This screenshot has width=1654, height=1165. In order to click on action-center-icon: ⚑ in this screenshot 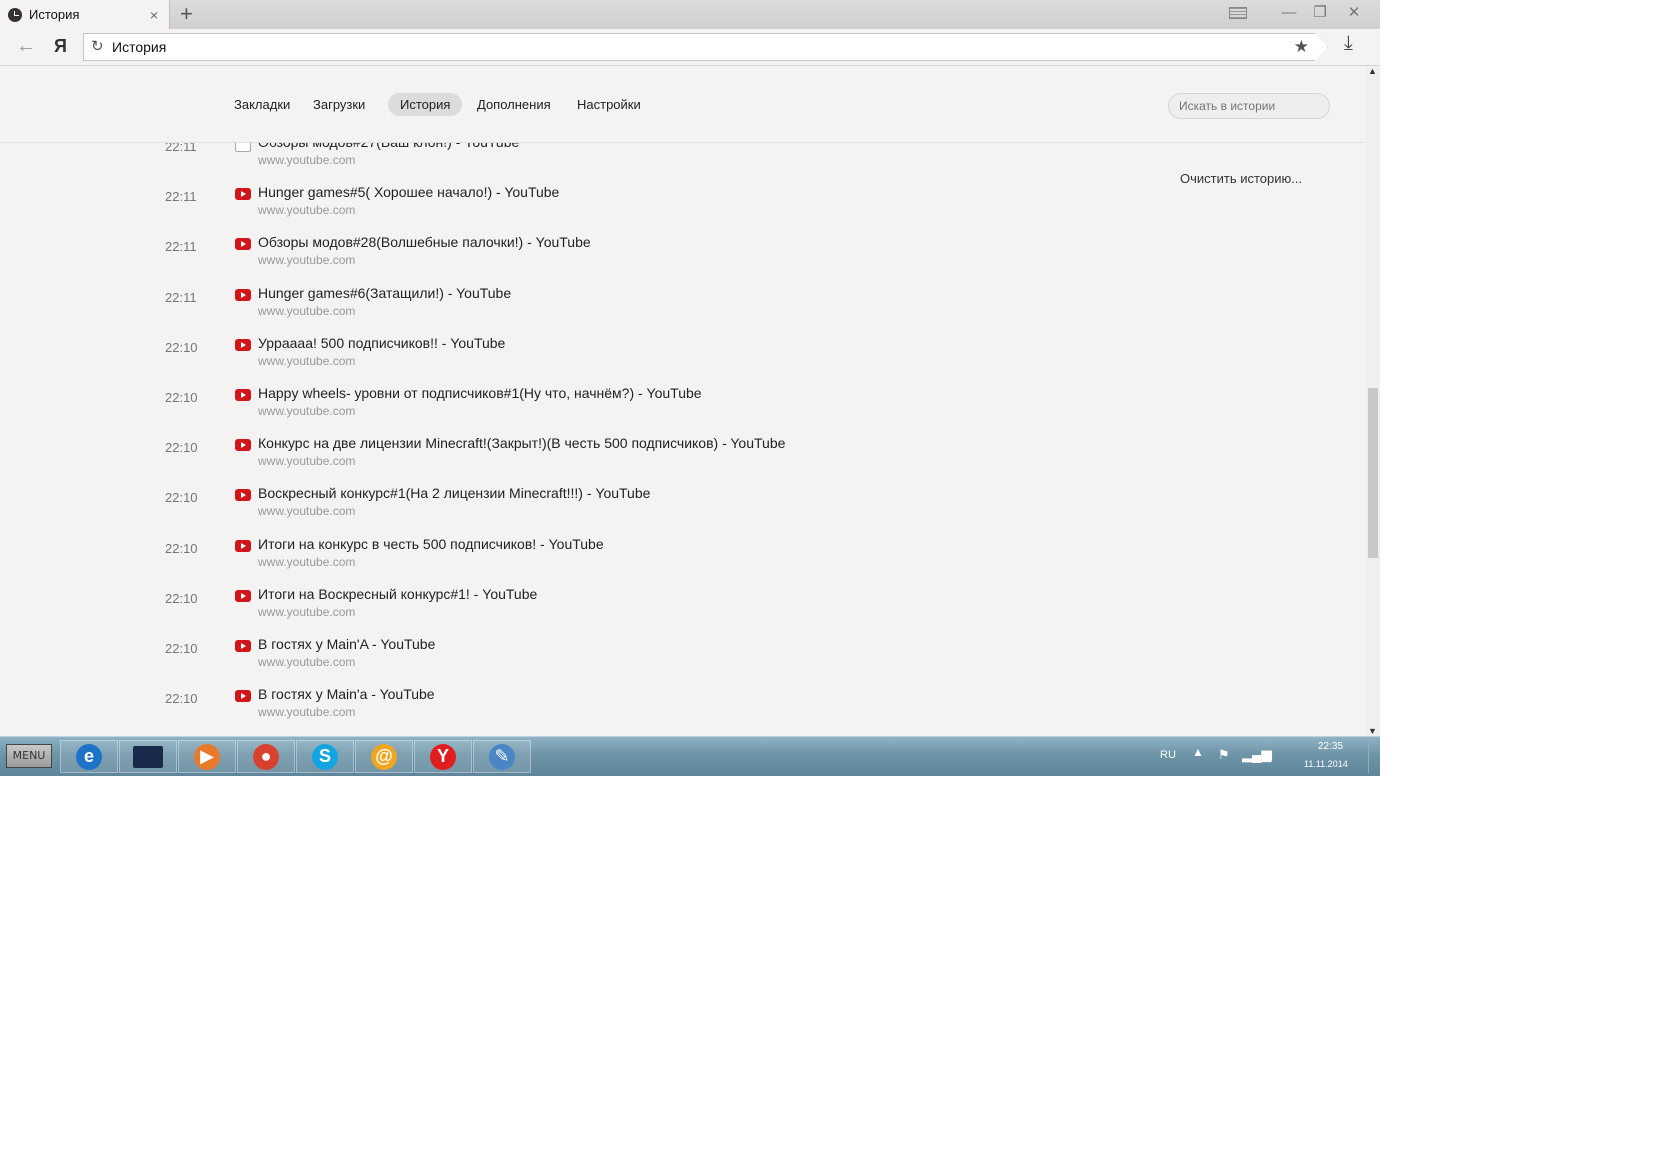, I will do `click(1224, 755)`.